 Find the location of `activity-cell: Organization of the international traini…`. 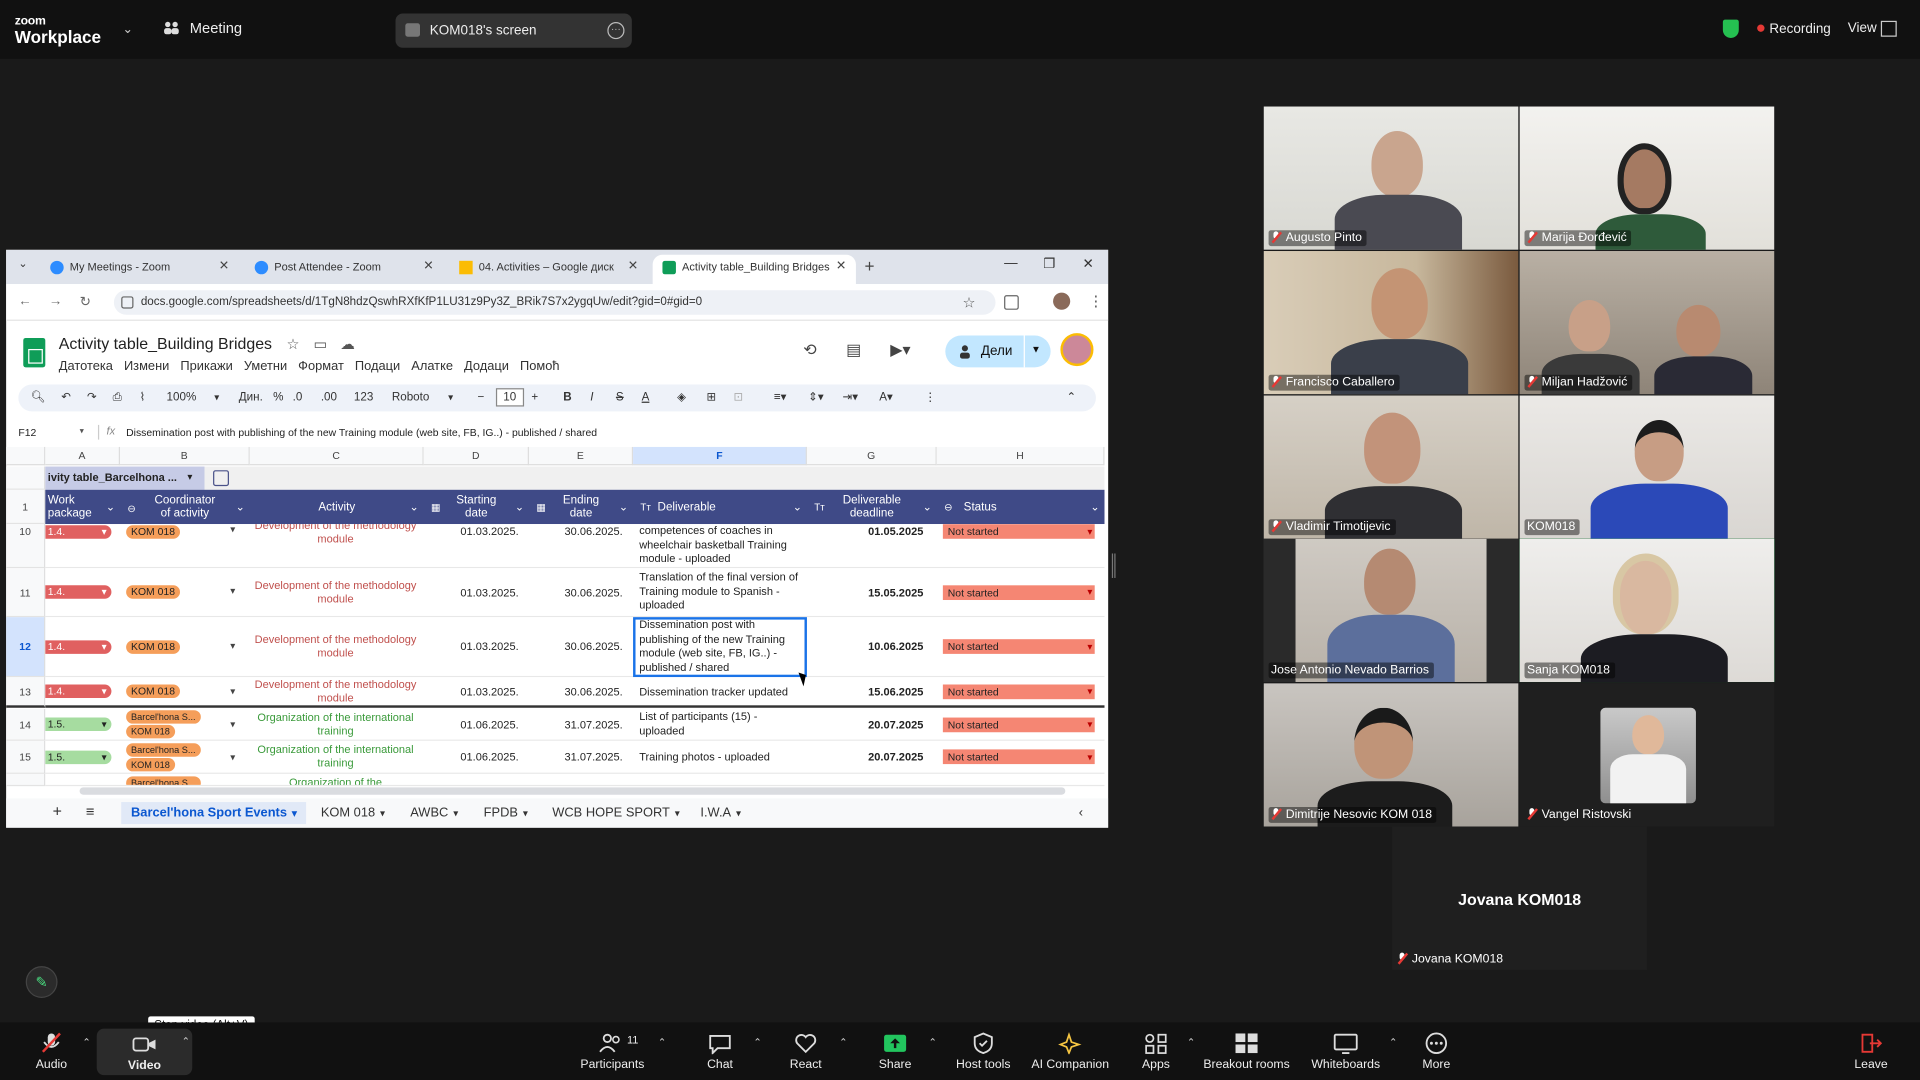

activity-cell: Organization of the international traini… is located at coordinates (335, 724).